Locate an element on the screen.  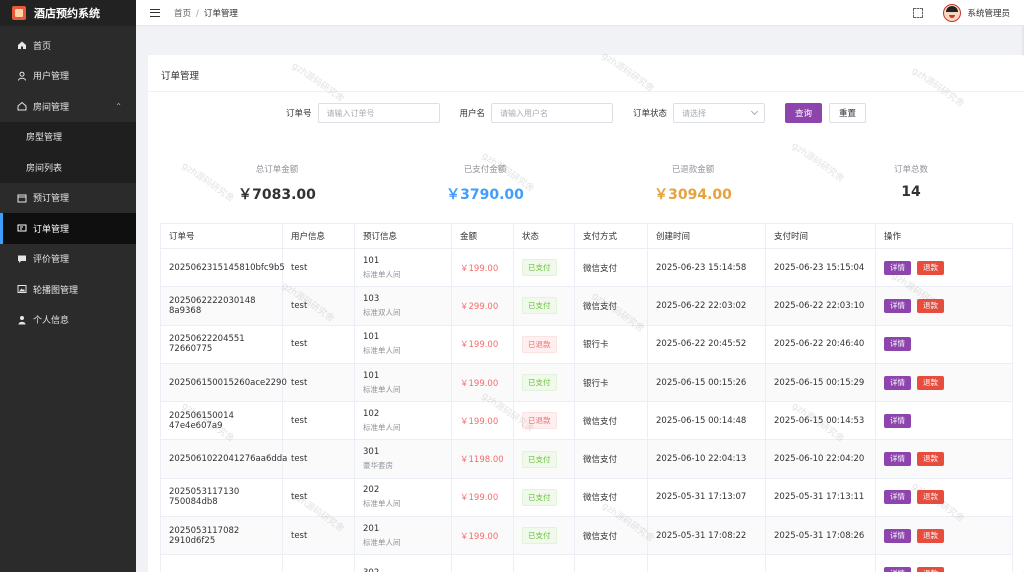
amount-cell: ￥1198.00 is located at coordinates (482, 459).